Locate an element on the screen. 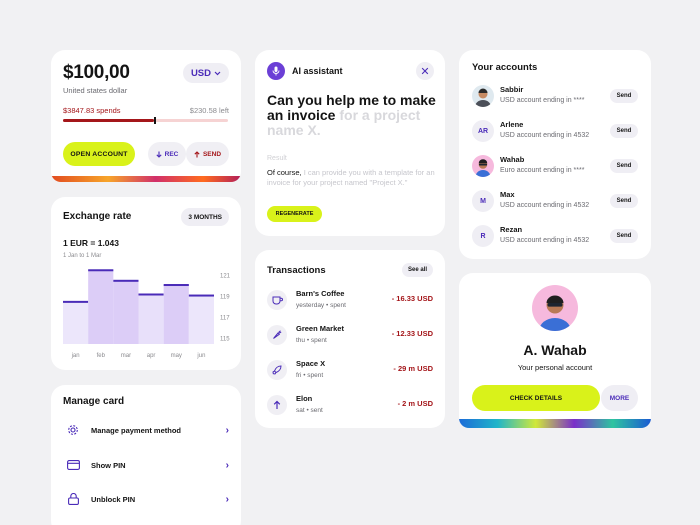 The image size is (700, 525). chevron-right-icon: › is located at coordinates (227, 499).